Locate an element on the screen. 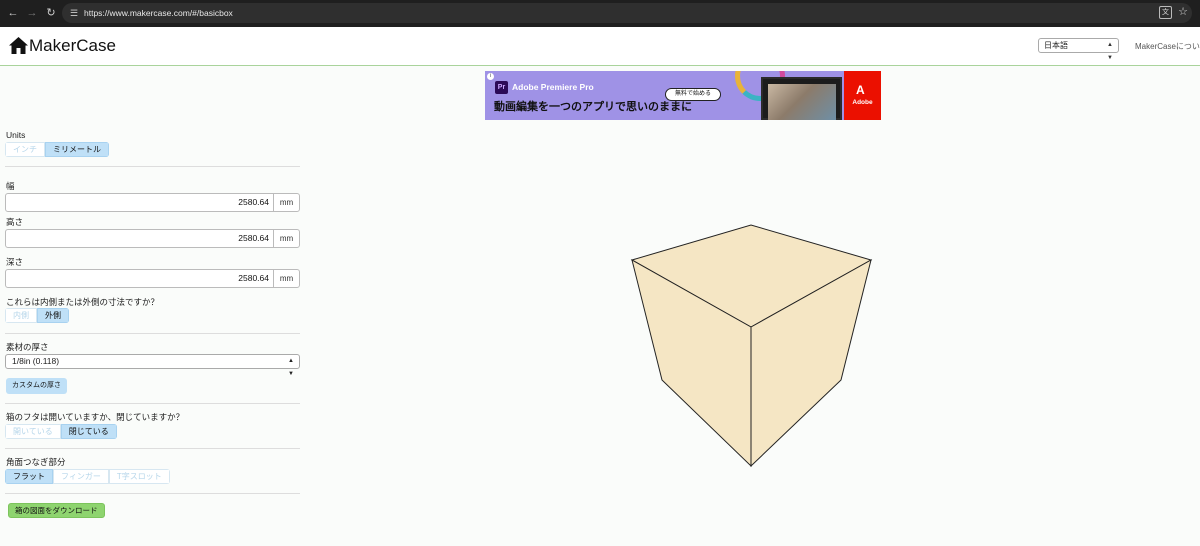  app-header: MakerCase 日本語 ▲ ▼ MakerCaseについ is located at coordinates (600, 46).